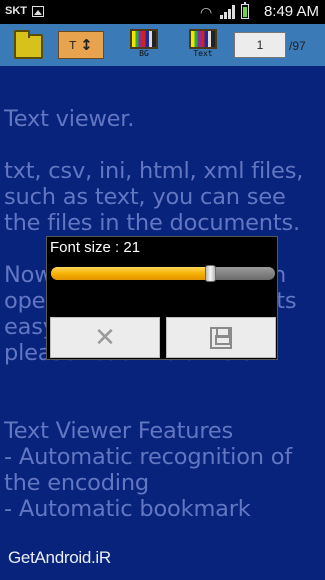 The height and width of the screenshot is (580, 325). I want to click on clock: 8:49 AM, so click(291, 11).